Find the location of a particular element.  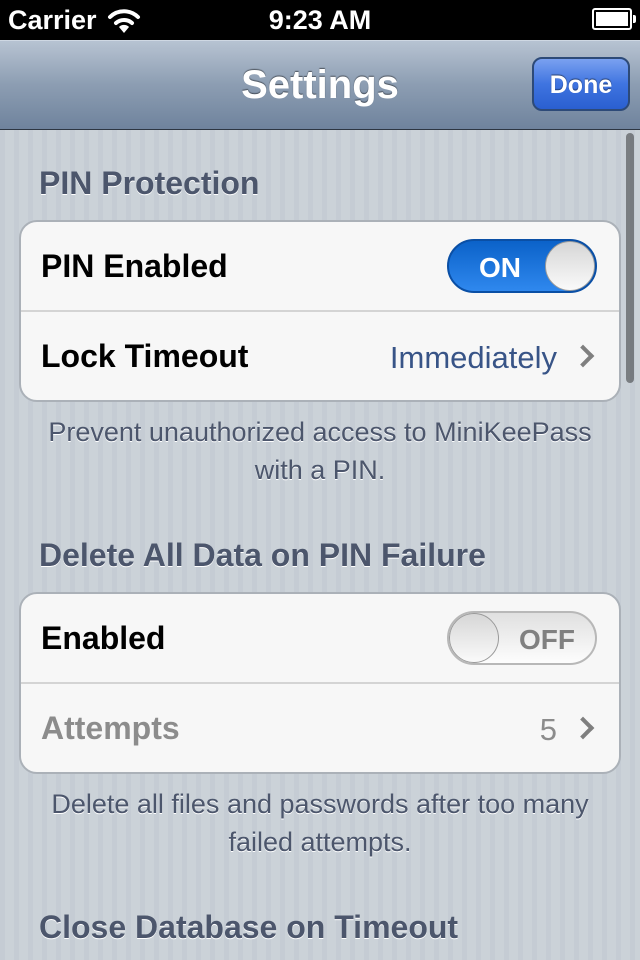

attempts-label: Attempts is located at coordinates (110, 728).